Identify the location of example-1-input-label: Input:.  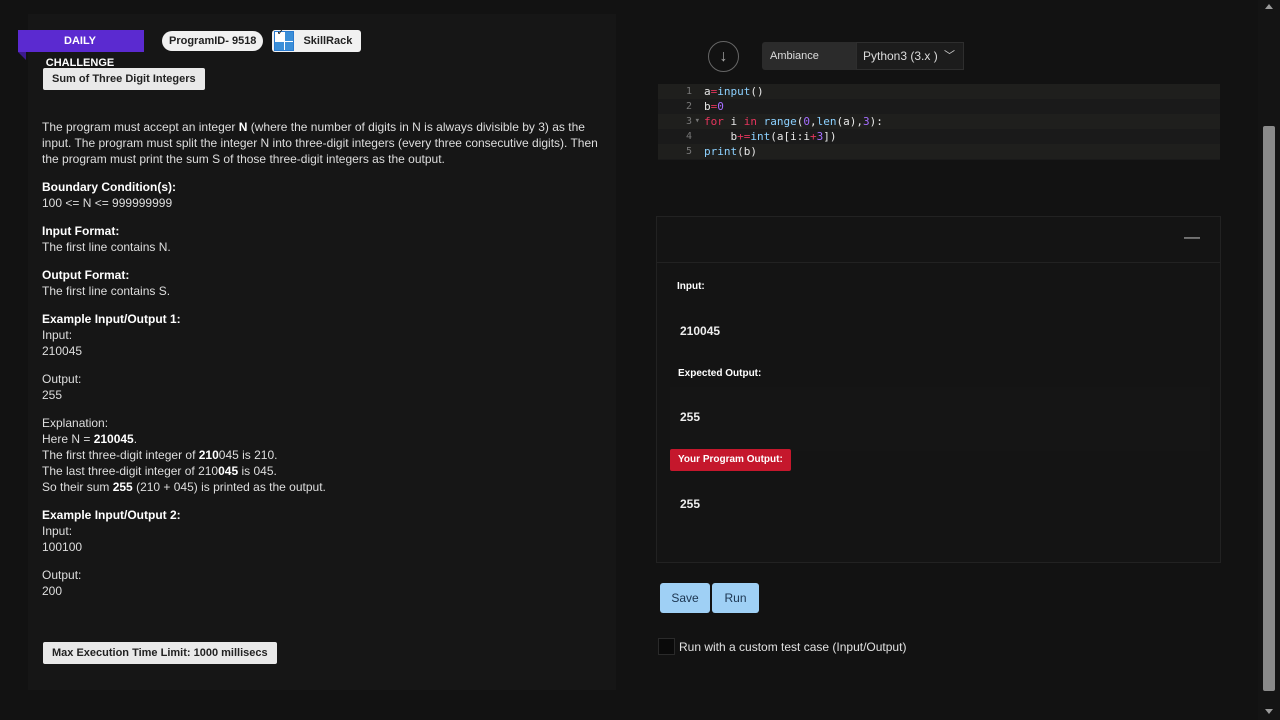
(57, 335).